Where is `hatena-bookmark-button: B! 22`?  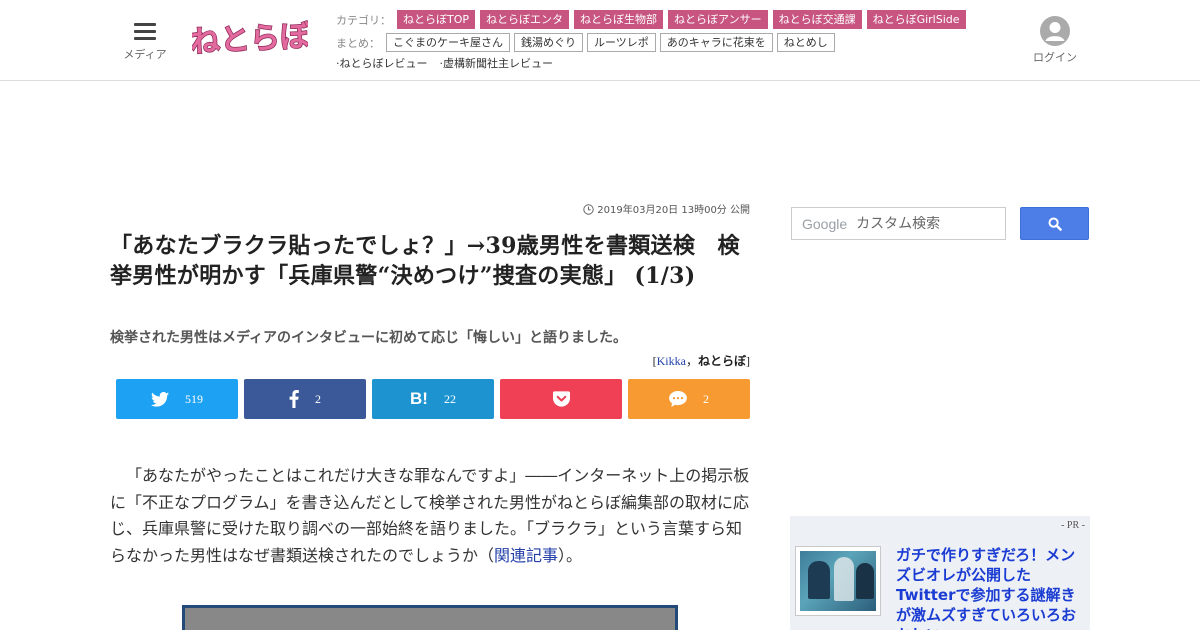
hatena-bookmark-button: B! 22 is located at coordinates (433, 399).